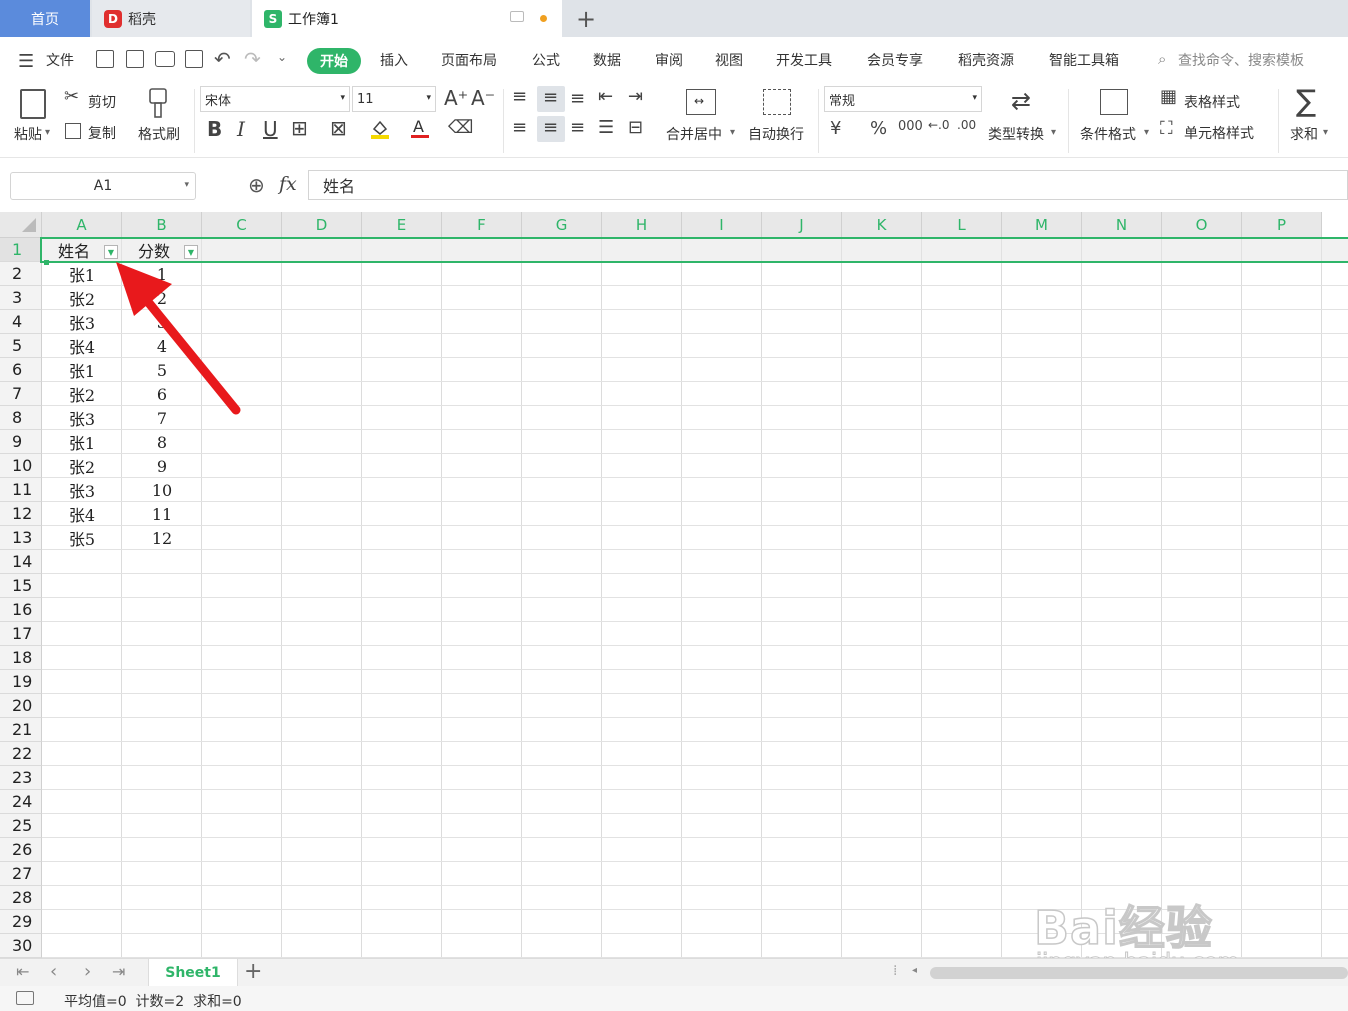 This screenshot has width=1348, height=1011. Describe the element at coordinates (21, 874) in the screenshot. I see `row-header: 27` at that location.